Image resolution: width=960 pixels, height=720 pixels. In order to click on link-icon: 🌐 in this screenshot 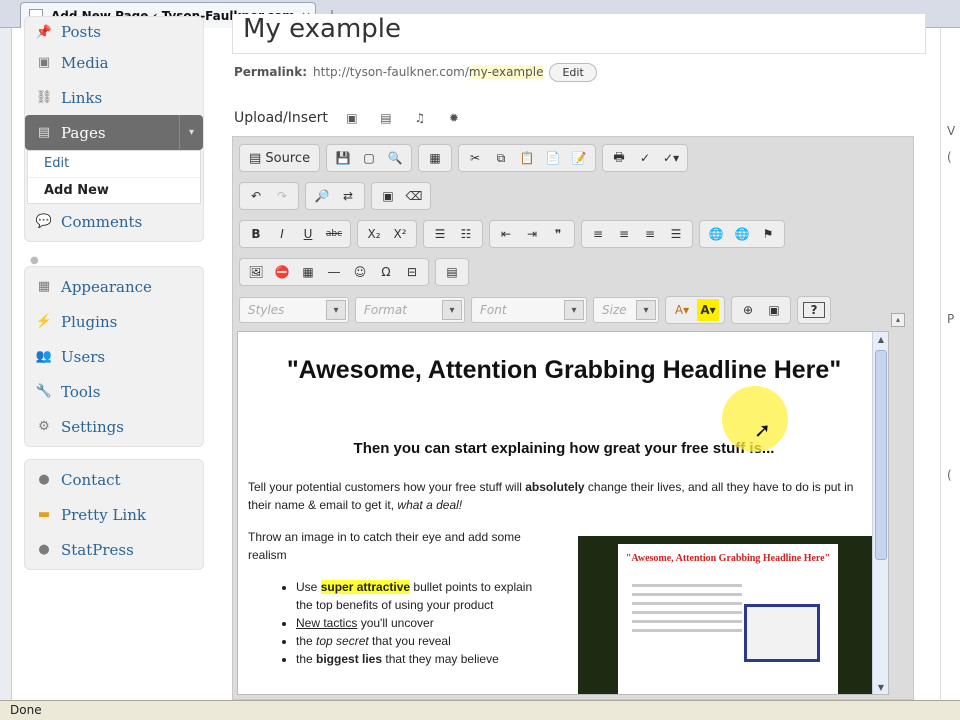, I will do `click(716, 234)`.